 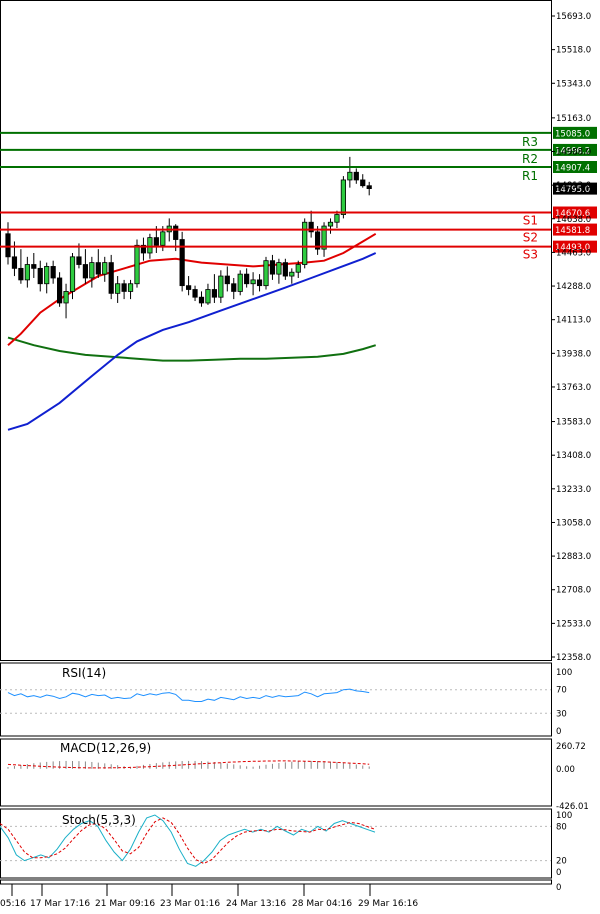 What do you see at coordinates (573, 557) in the screenshot?
I see `price-tick-label: 12883.0` at bounding box center [573, 557].